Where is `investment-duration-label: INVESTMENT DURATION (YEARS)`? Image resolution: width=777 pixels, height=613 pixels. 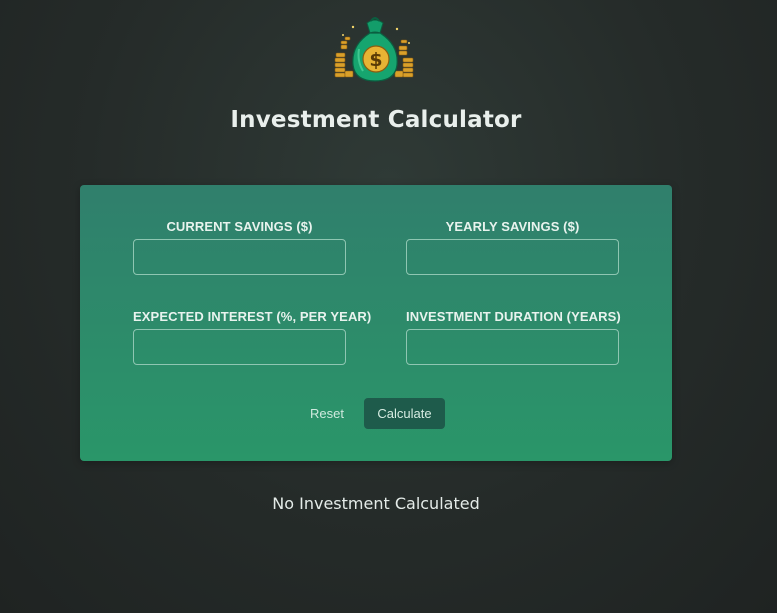
investment-duration-label: INVESTMENT DURATION (YEARS) is located at coordinates (513, 316).